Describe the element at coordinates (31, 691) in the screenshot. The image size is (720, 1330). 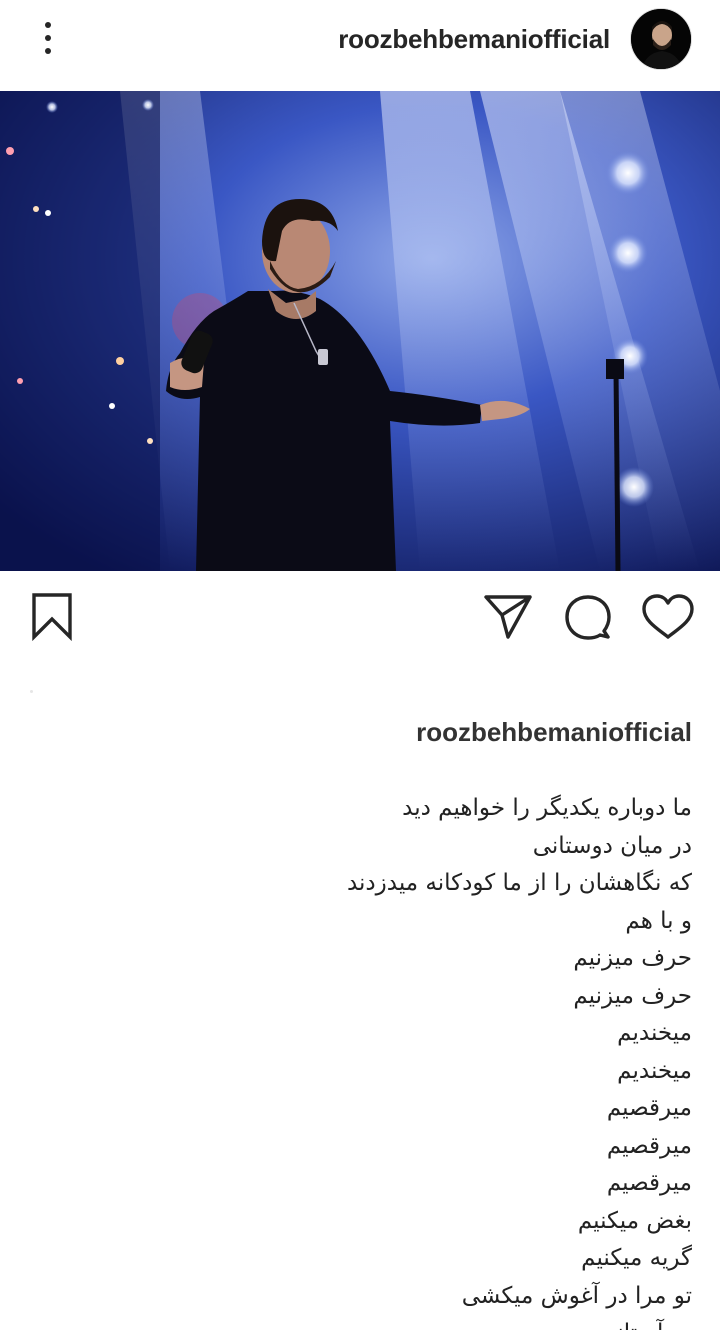
I see `divider-dot` at that location.